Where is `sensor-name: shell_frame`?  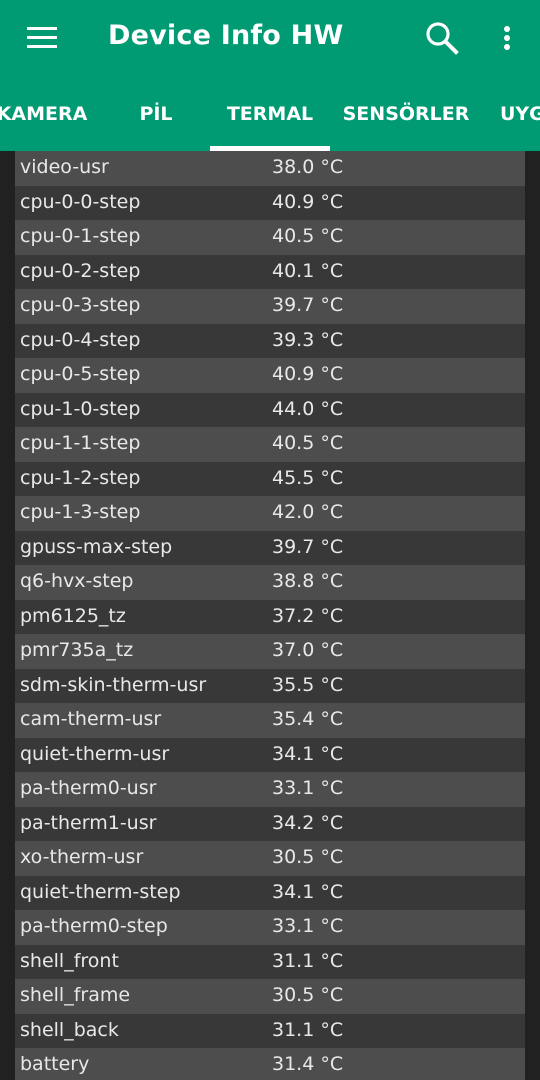
sensor-name: shell_frame is located at coordinates (75, 995).